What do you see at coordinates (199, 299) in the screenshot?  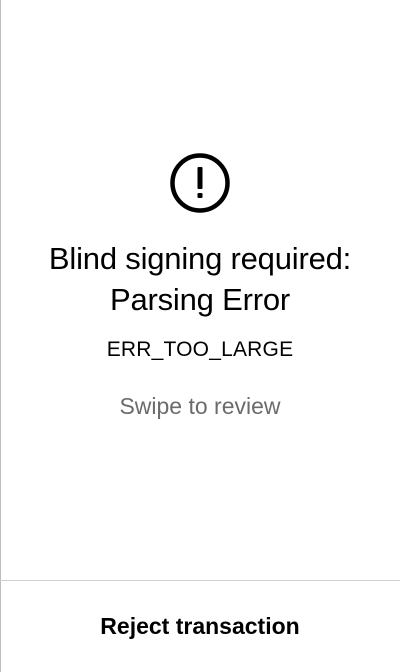 I see `title-line-2: Parsing Error` at bounding box center [199, 299].